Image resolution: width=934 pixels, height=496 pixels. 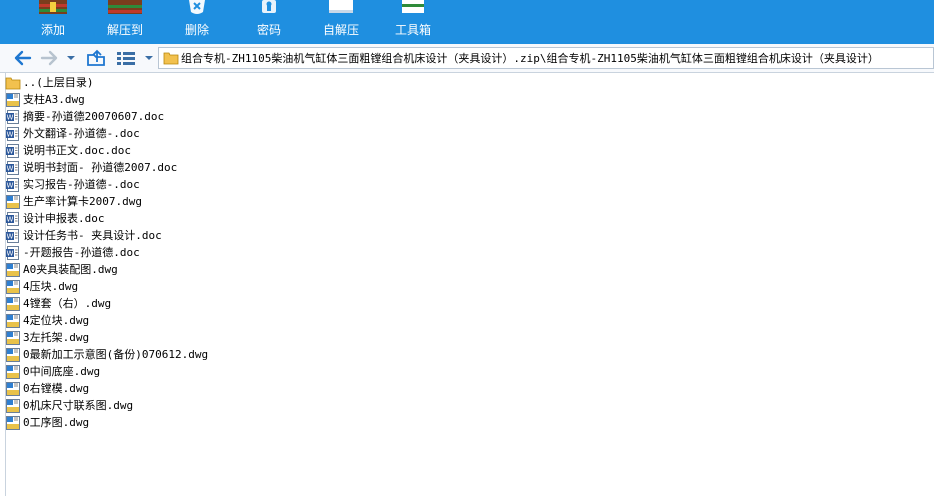 I want to click on file-name: 实习报告-孙道德-.doc, so click(x=81, y=184).